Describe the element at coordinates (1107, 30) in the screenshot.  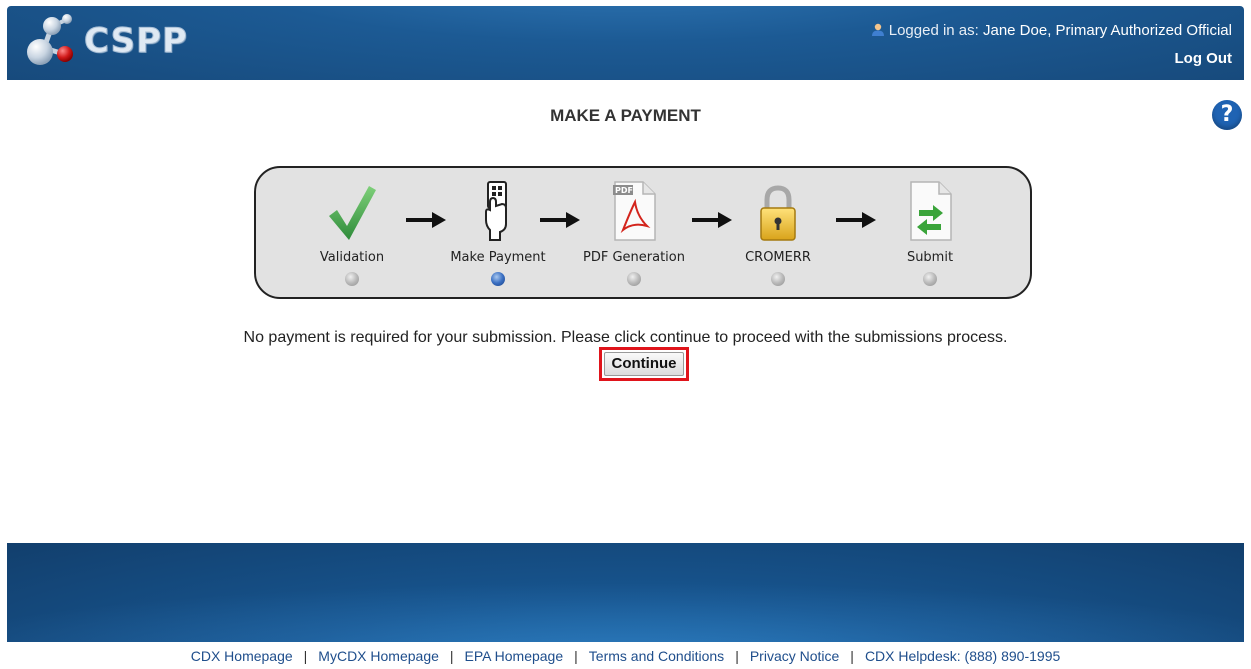
I see `logged-in-user: Jane Doe, Primary Authorized Official` at that location.